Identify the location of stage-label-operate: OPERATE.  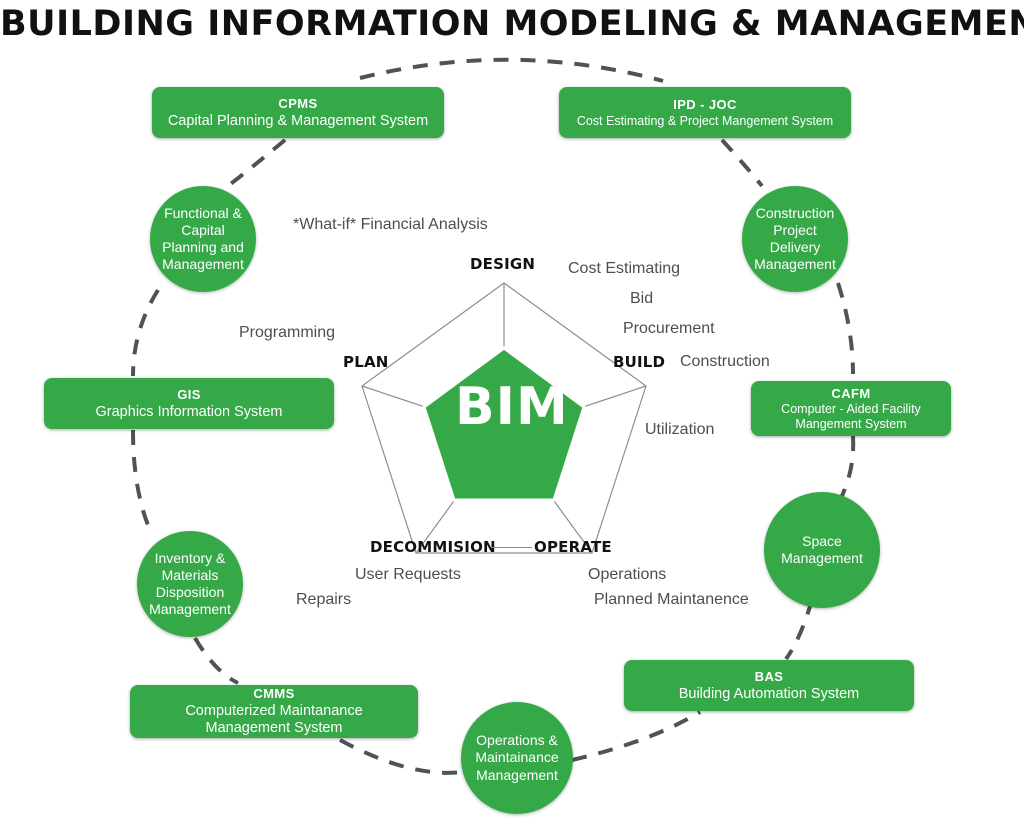
(573, 547).